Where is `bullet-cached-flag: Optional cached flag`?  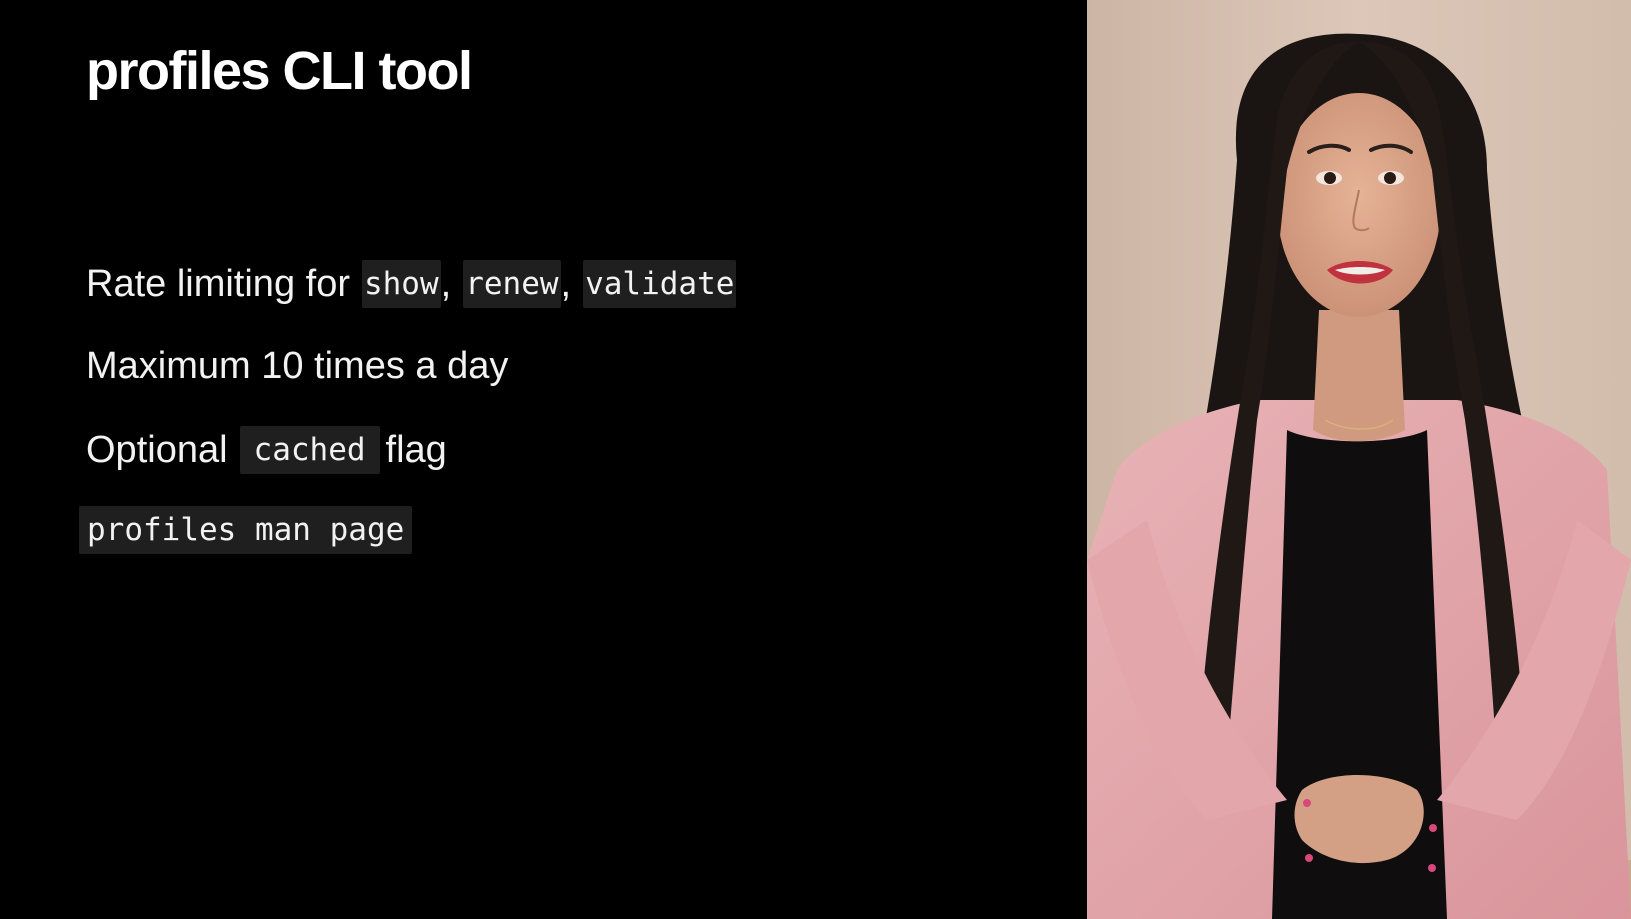 bullet-cached-flag: Optional cached flag is located at coordinates (266, 450).